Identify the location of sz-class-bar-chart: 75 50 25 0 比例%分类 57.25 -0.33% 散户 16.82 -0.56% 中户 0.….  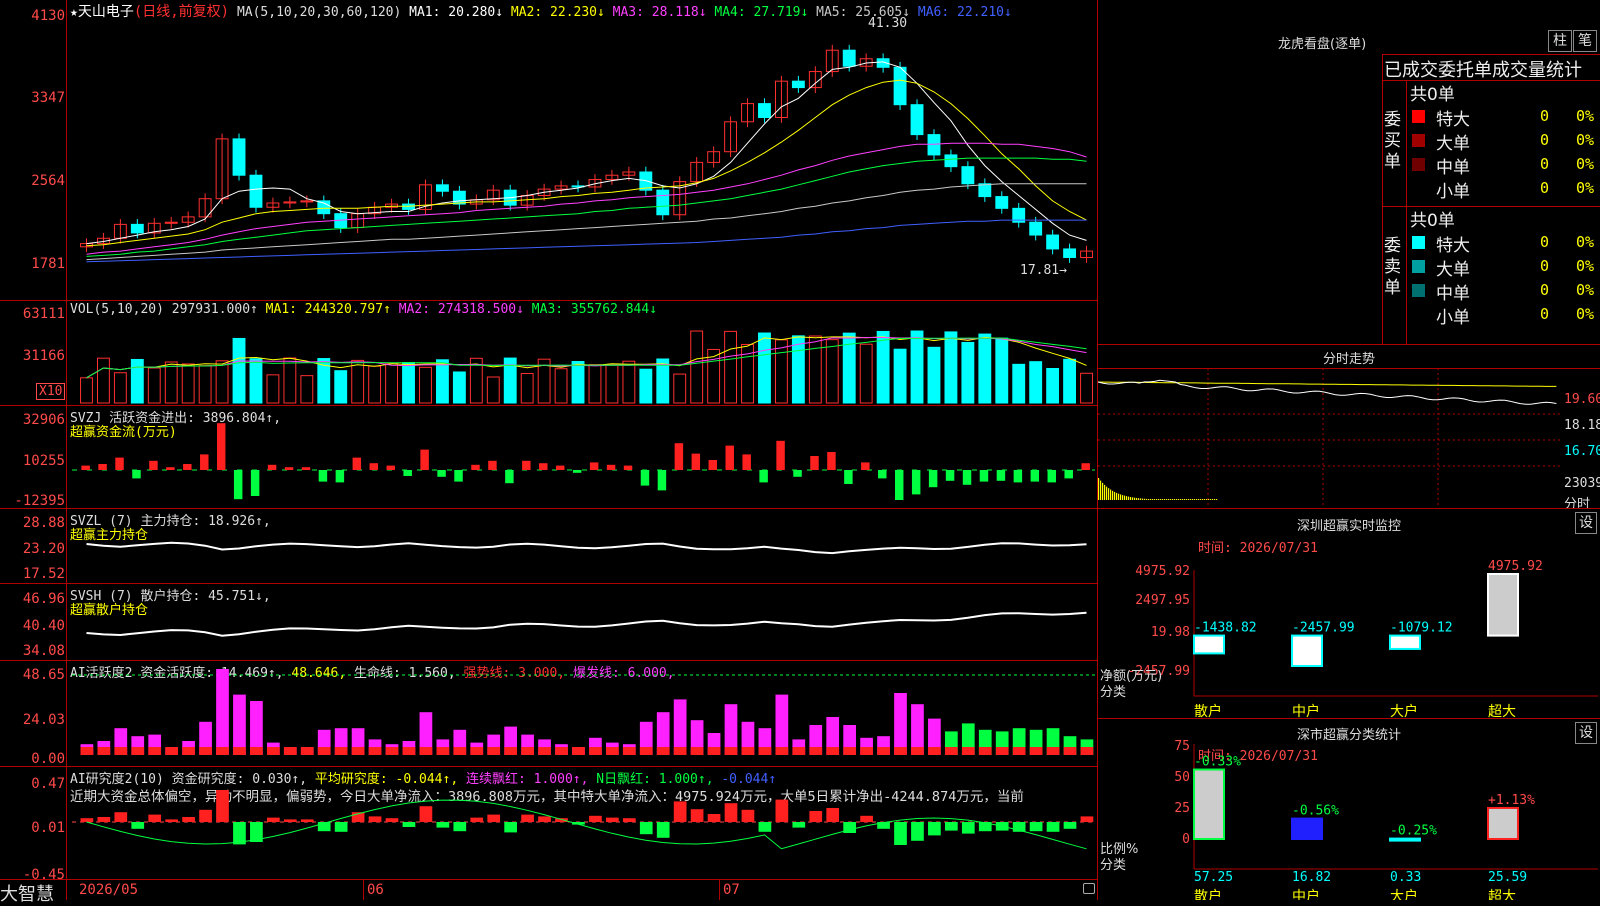
(1349, 809).